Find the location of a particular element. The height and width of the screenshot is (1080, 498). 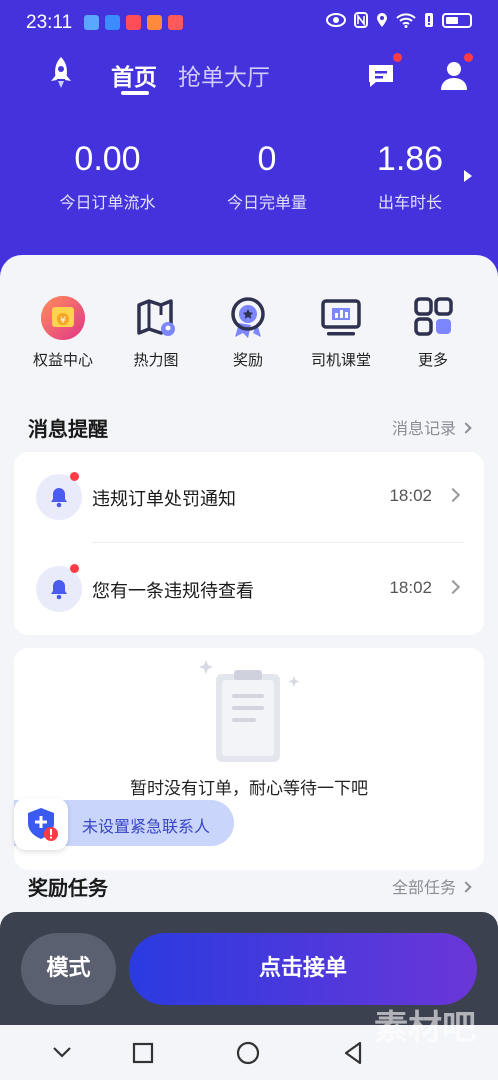

status-time: 23:11 is located at coordinates (49, 22).